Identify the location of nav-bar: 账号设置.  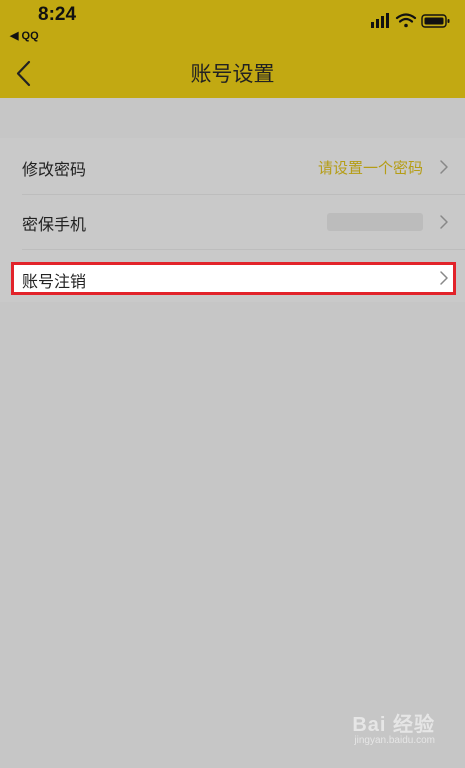
(232, 72).